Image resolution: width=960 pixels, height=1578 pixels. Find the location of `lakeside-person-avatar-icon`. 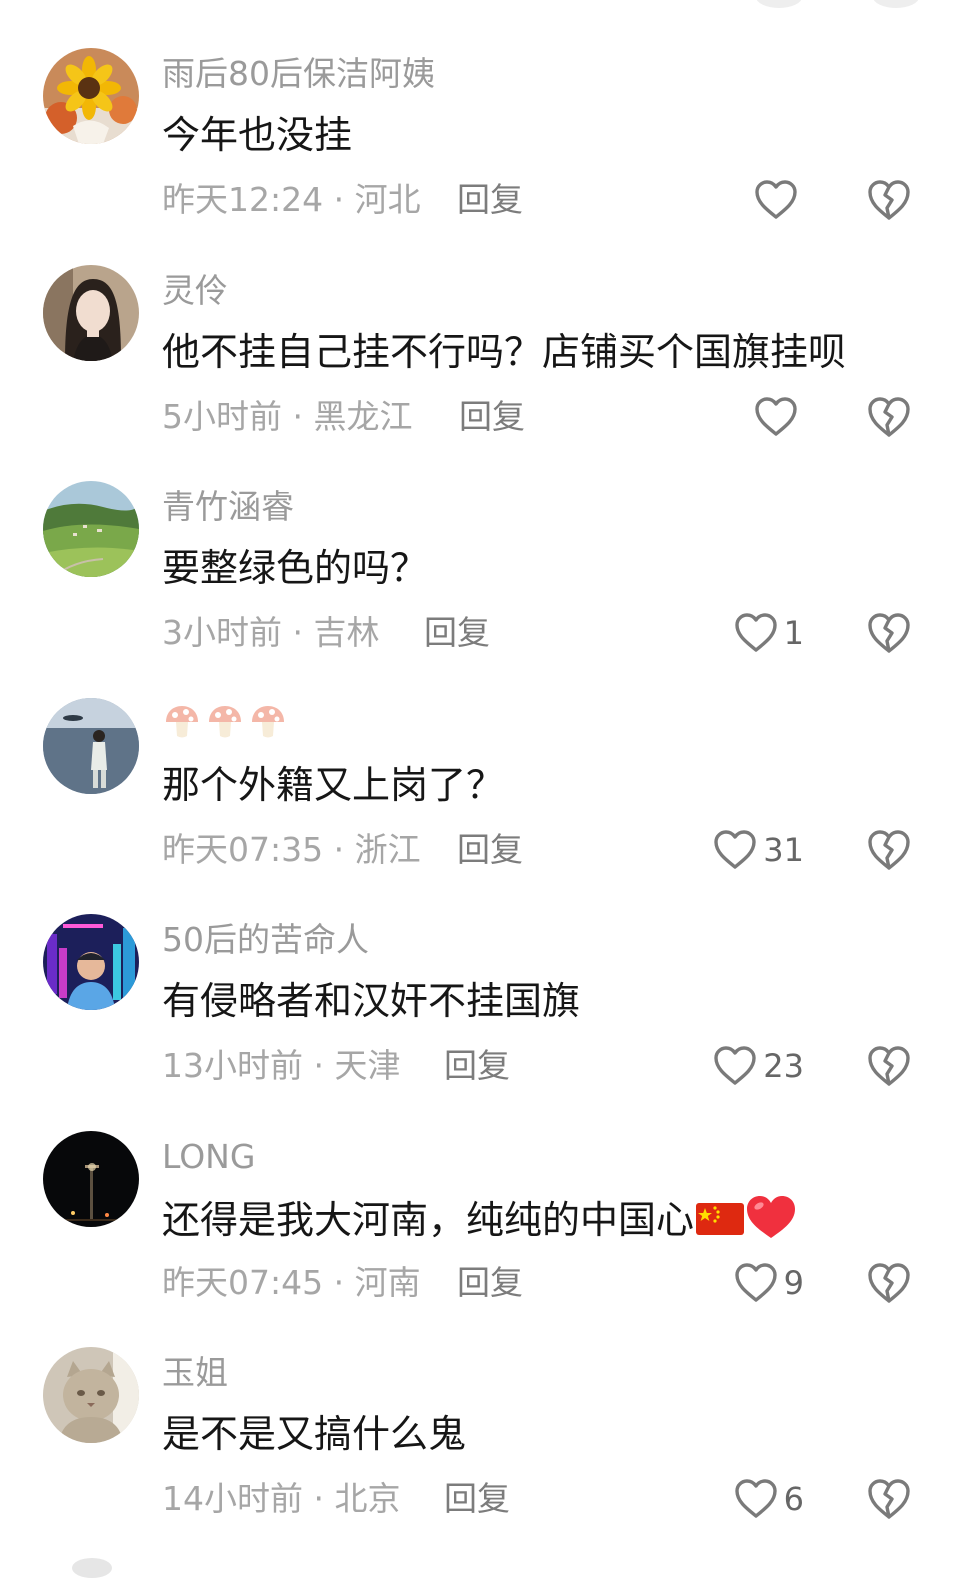

lakeside-person-avatar-icon is located at coordinates (91, 745).